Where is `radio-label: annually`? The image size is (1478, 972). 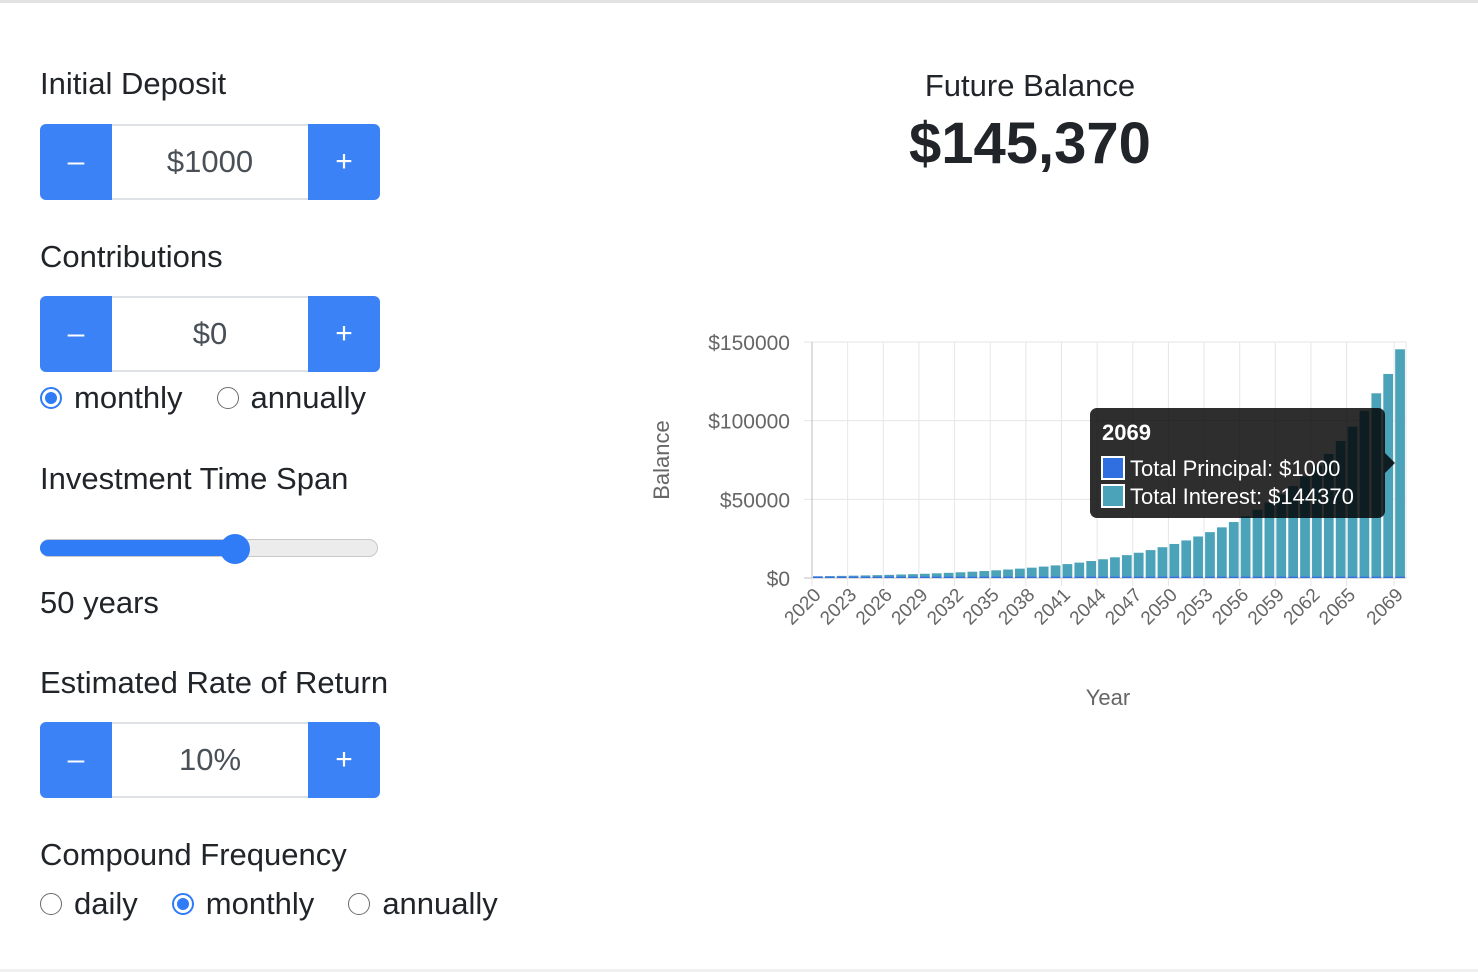
radio-label: annually is located at coordinates (440, 903).